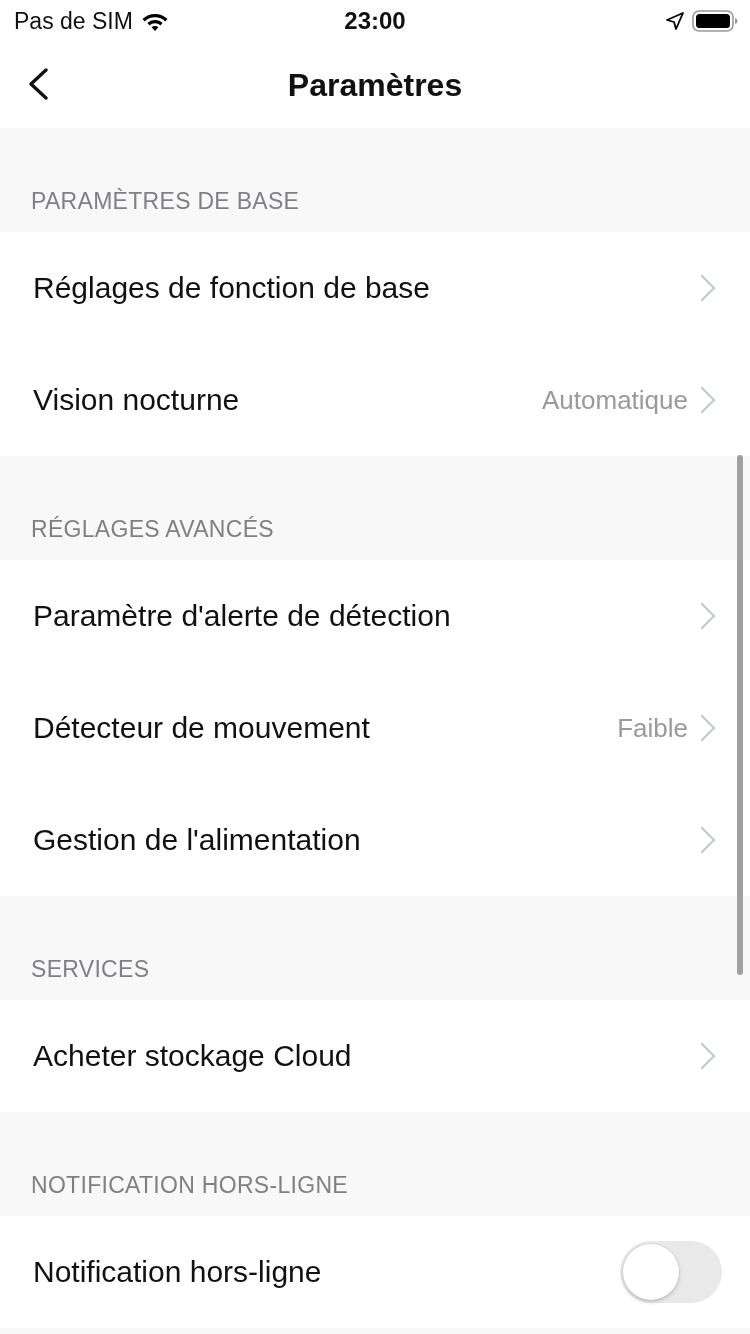 This screenshot has width=750, height=1334. Describe the element at coordinates (615, 400) in the screenshot. I see `row-value: Automatique` at that location.